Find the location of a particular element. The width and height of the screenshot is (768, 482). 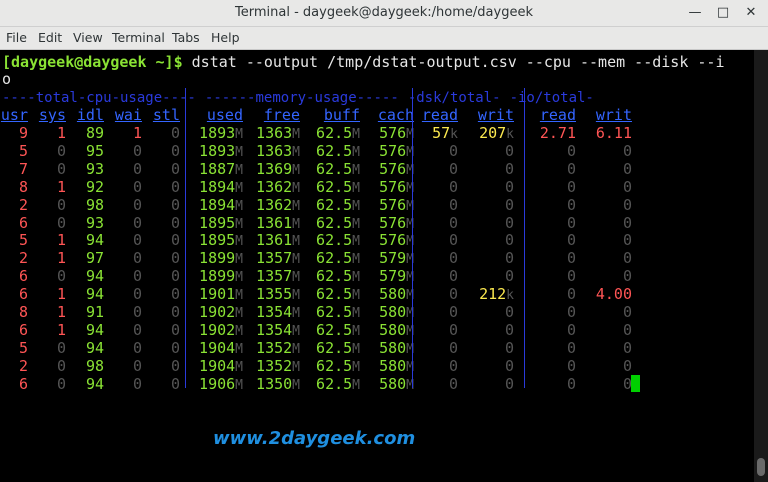

menu-tabs: Tabs is located at coordinates (186, 37).